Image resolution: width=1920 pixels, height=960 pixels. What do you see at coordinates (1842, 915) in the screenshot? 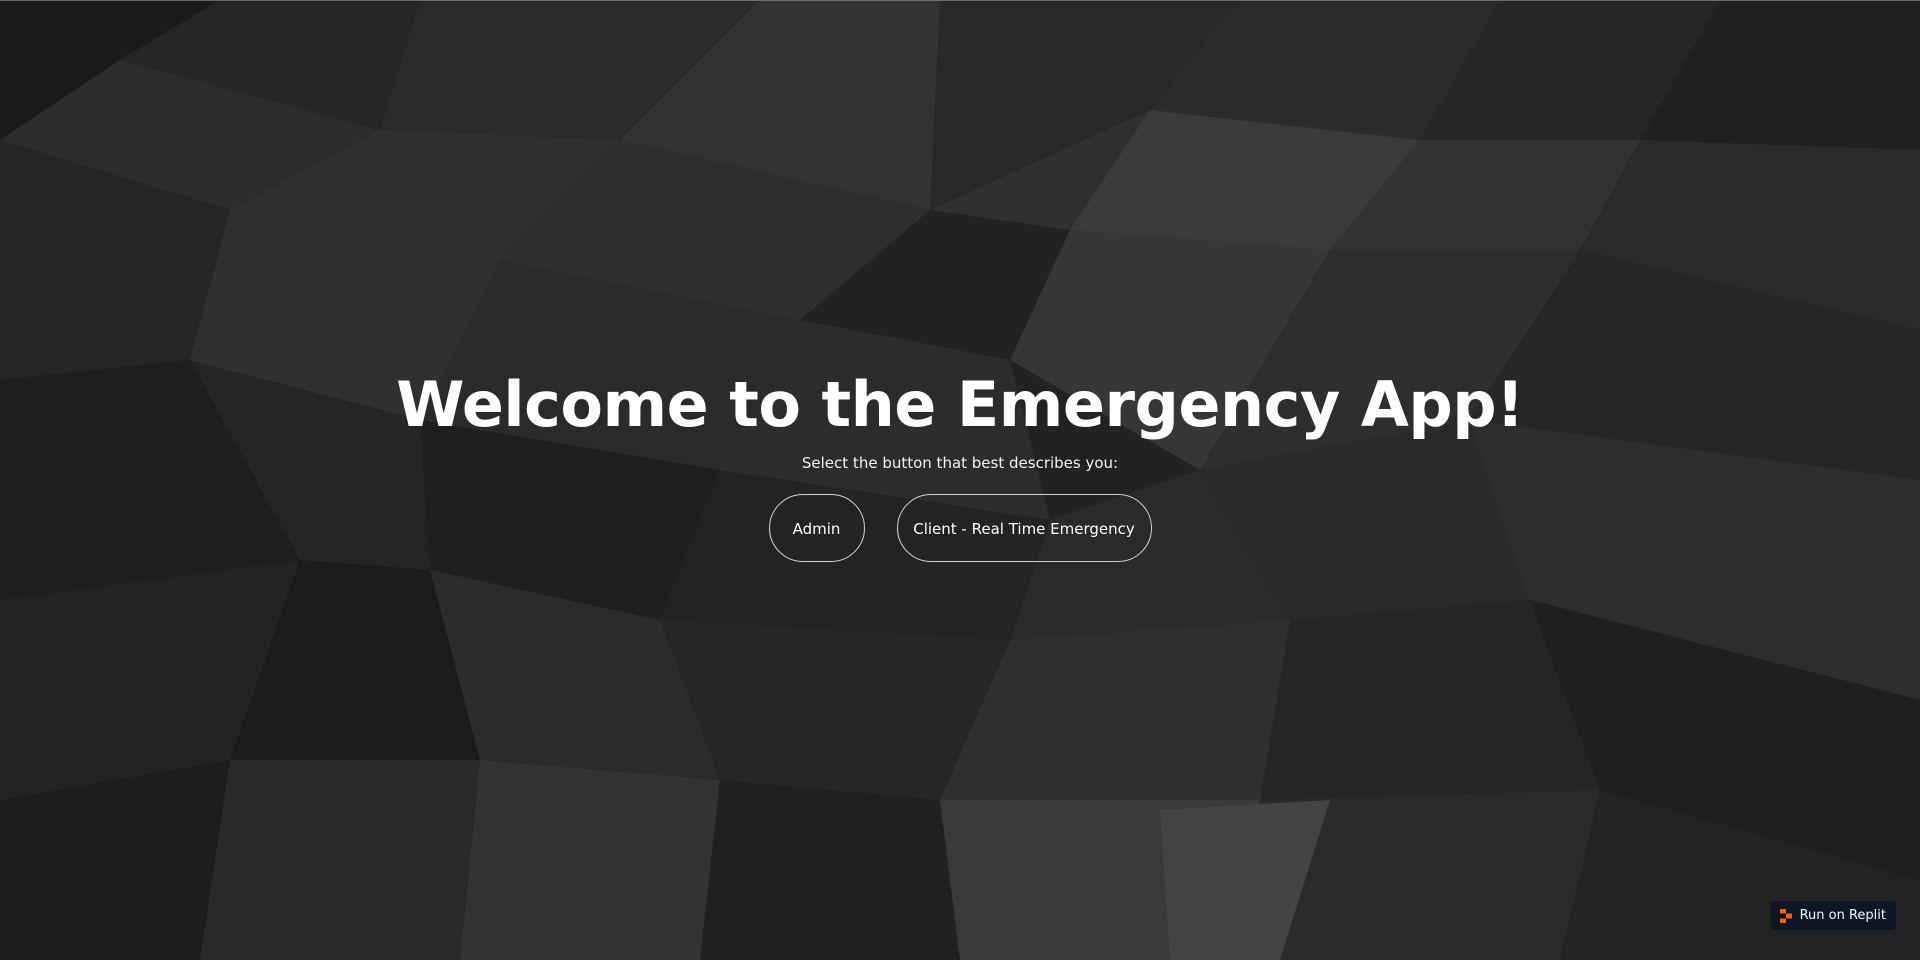
I see `run-on-replit-label: Run on Replit` at bounding box center [1842, 915].